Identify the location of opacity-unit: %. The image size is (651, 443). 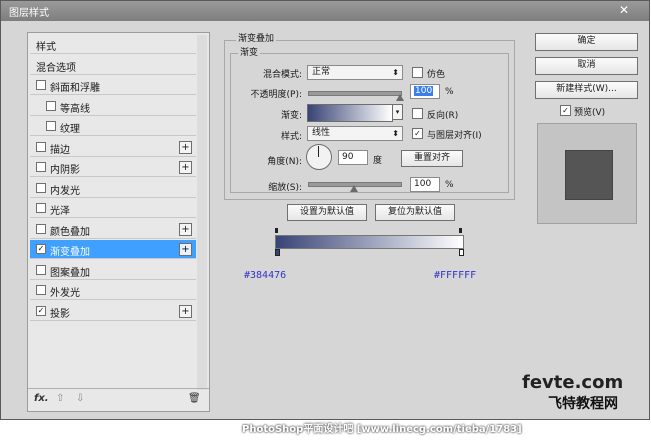
(449, 92).